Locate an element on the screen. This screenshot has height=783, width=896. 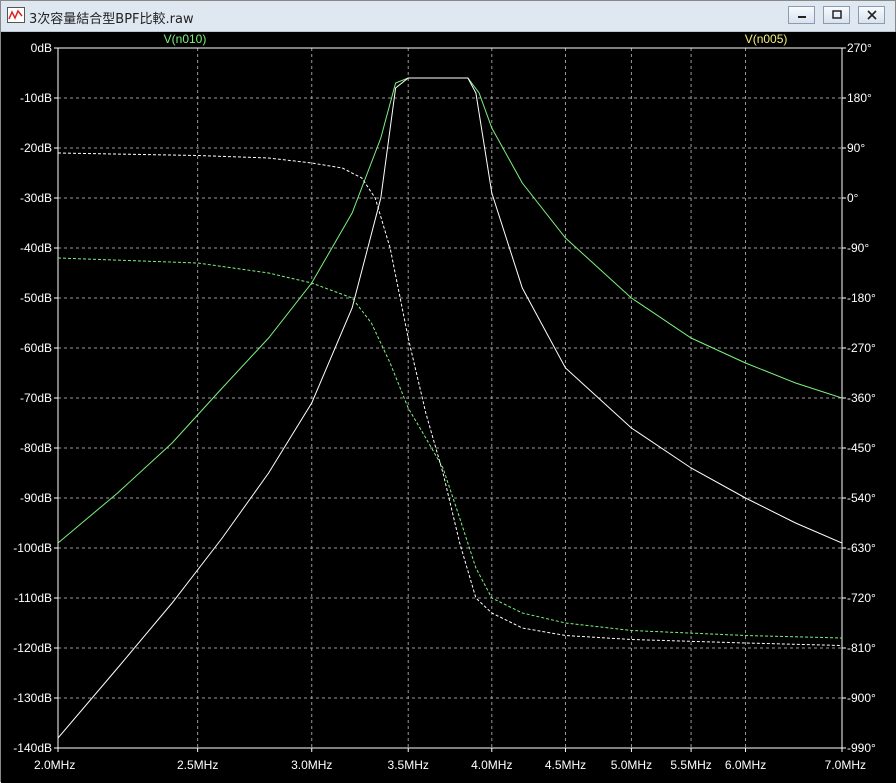
y-tick-label-left: -50dB is located at coordinates (36, 298).